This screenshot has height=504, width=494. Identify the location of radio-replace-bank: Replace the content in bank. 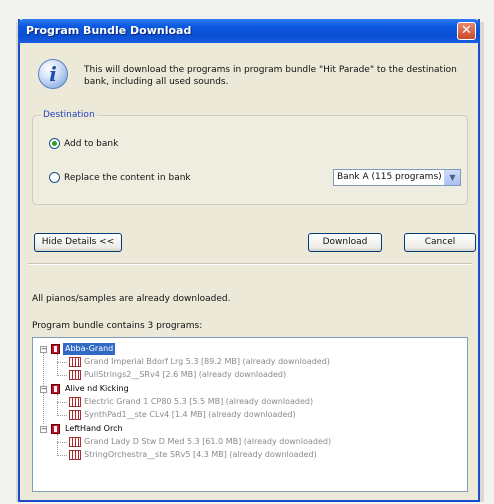
(120, 177).